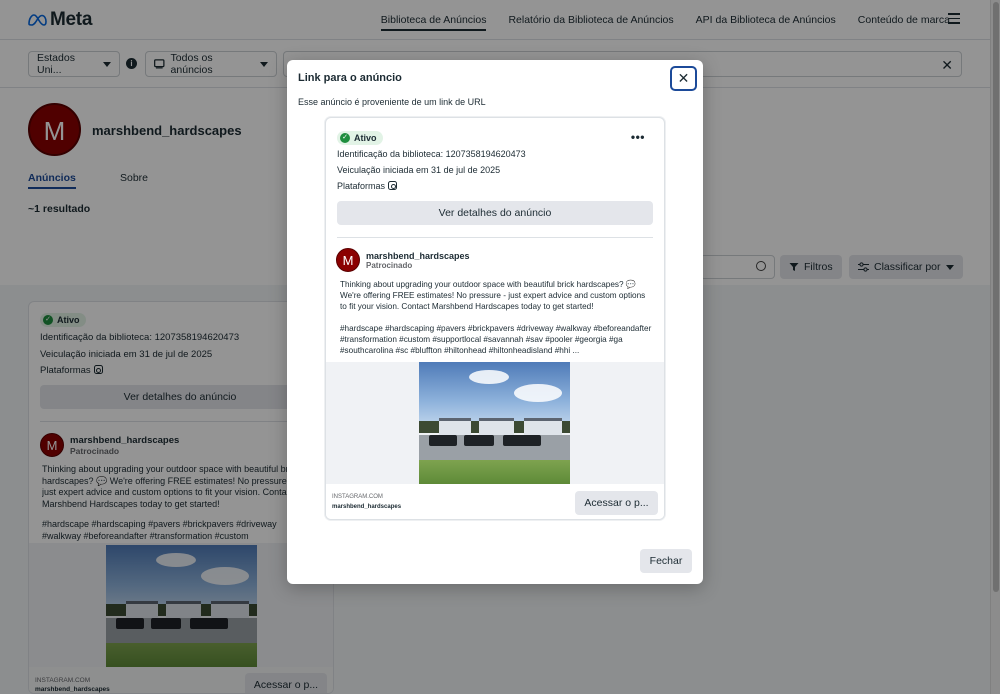 This screenshot has height=694, width=1000. I want to click on status-badge: ✓ Ativo, so click(360, 138).